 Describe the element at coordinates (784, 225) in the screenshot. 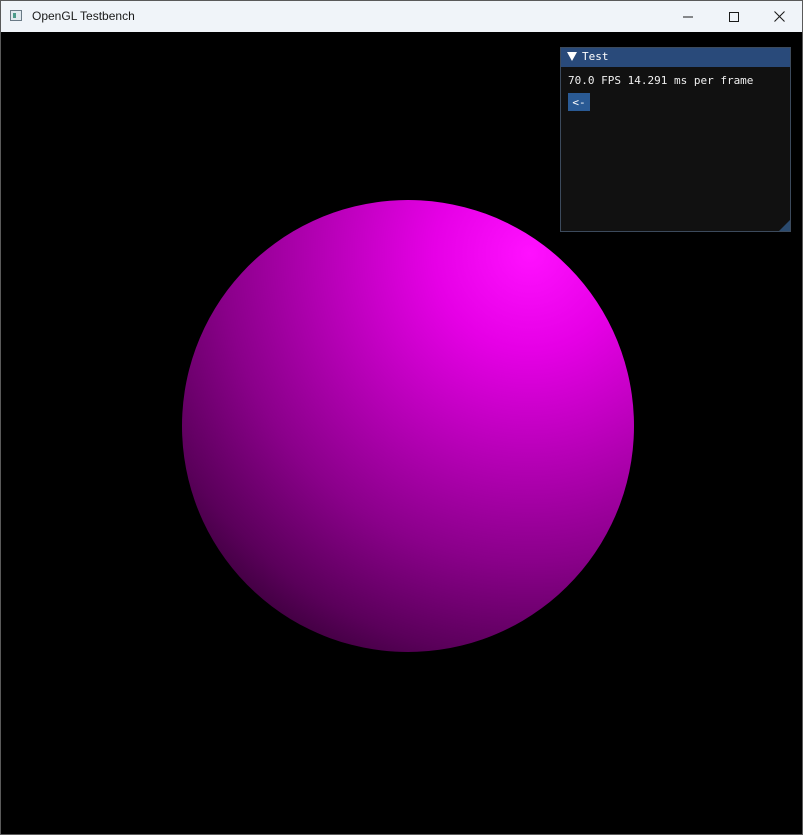

I see `resize-grip` at that location.